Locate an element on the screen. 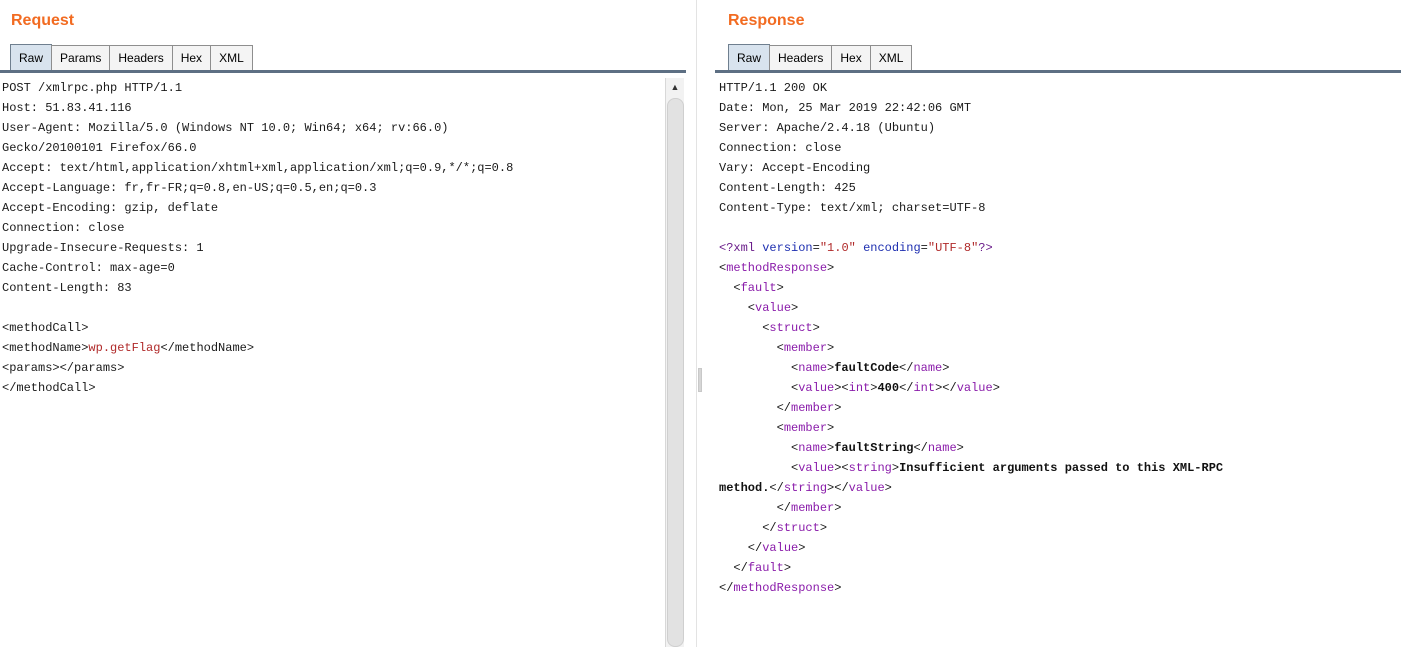 This screenshot has height=647, width=1401. xml-line: <value> is located at coordinates (759, 308).